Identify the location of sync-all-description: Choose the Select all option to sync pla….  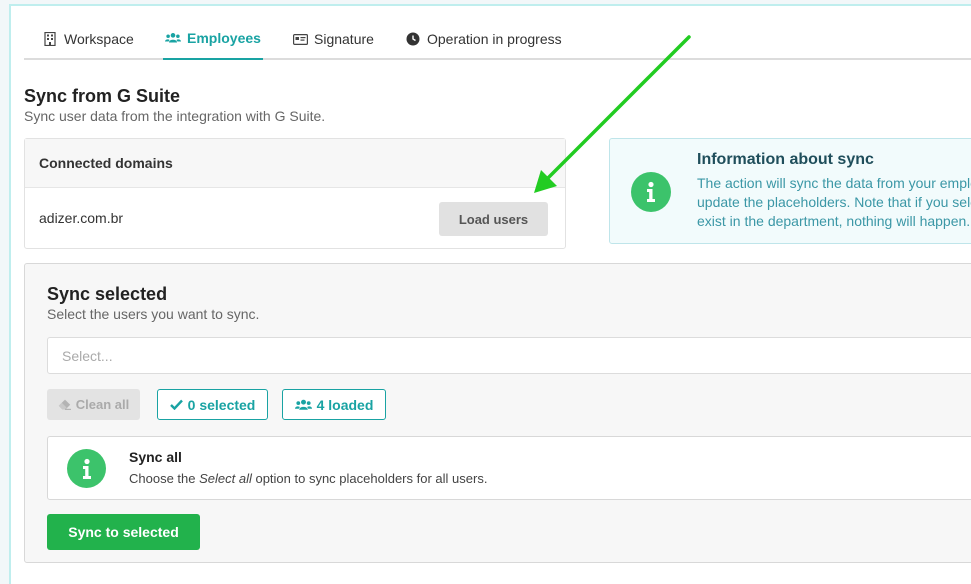
(308, 478).